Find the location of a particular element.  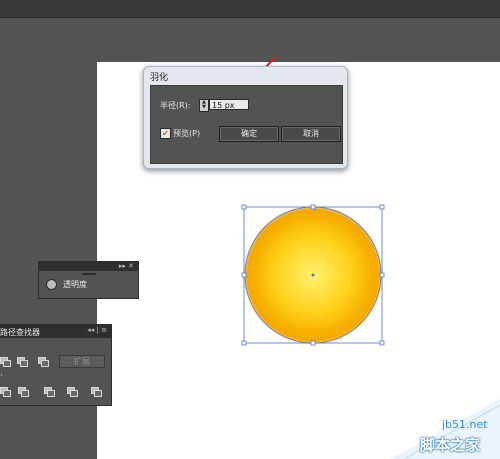

pathfinder-outline-icon is located at coordinates (72, 392).